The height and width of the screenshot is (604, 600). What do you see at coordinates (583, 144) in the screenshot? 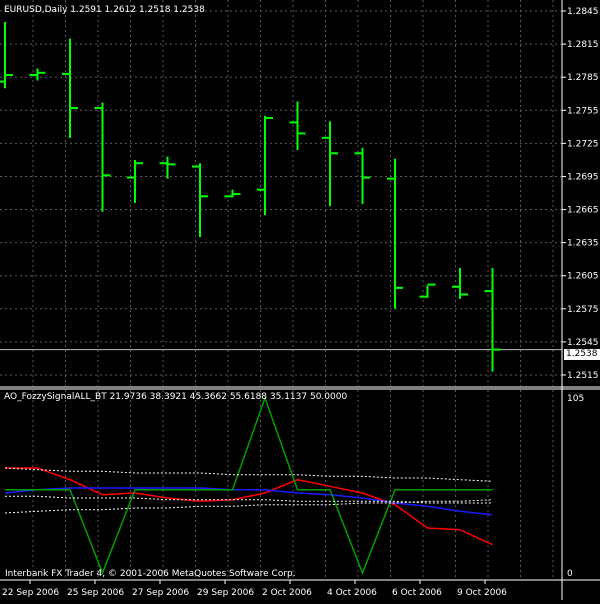
I see `price-tick-label: 1.2725` at bounding box center [583, 144].